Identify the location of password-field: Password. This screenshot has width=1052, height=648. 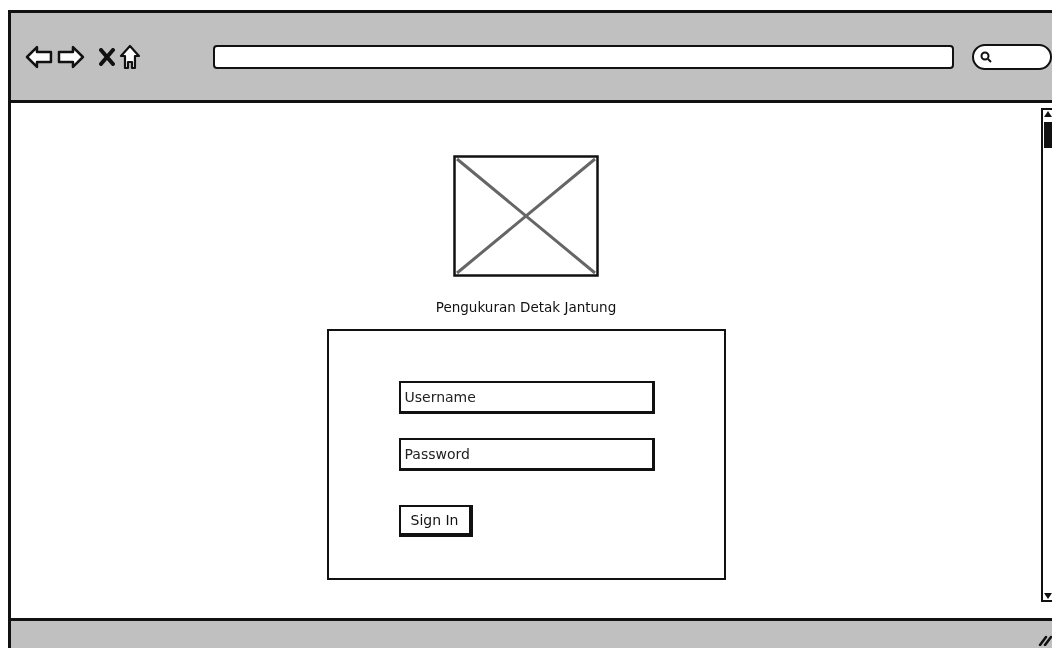
(526, 454).